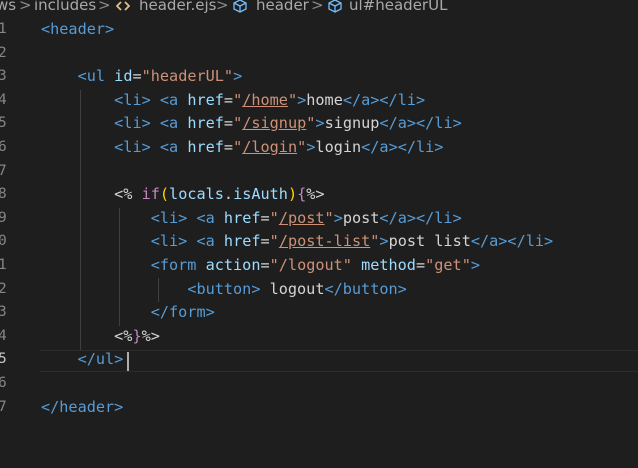  Describe the element at coordinates (196, 194) in the screenshot. I see `code-token: locals` at that location.